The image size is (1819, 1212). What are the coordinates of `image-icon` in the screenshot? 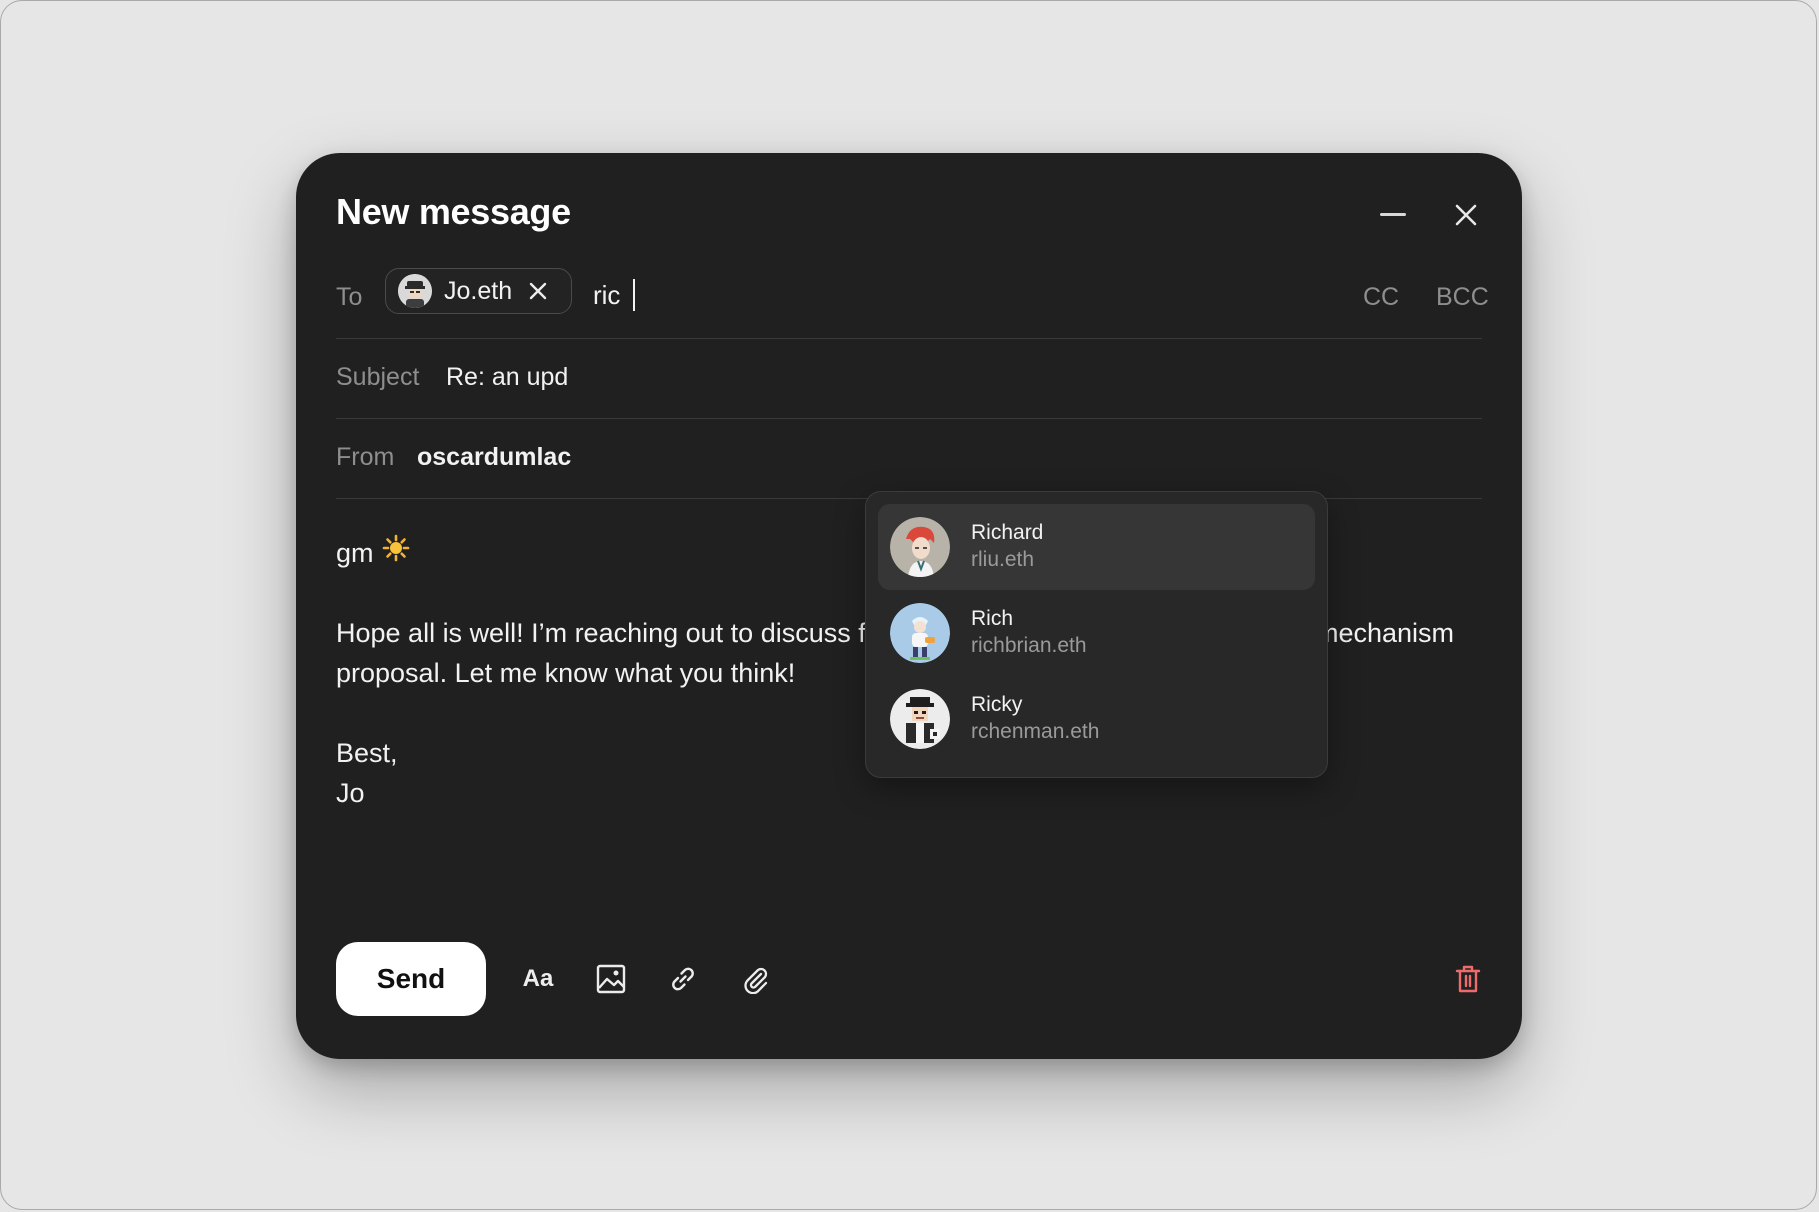 It's located at (611, 979).